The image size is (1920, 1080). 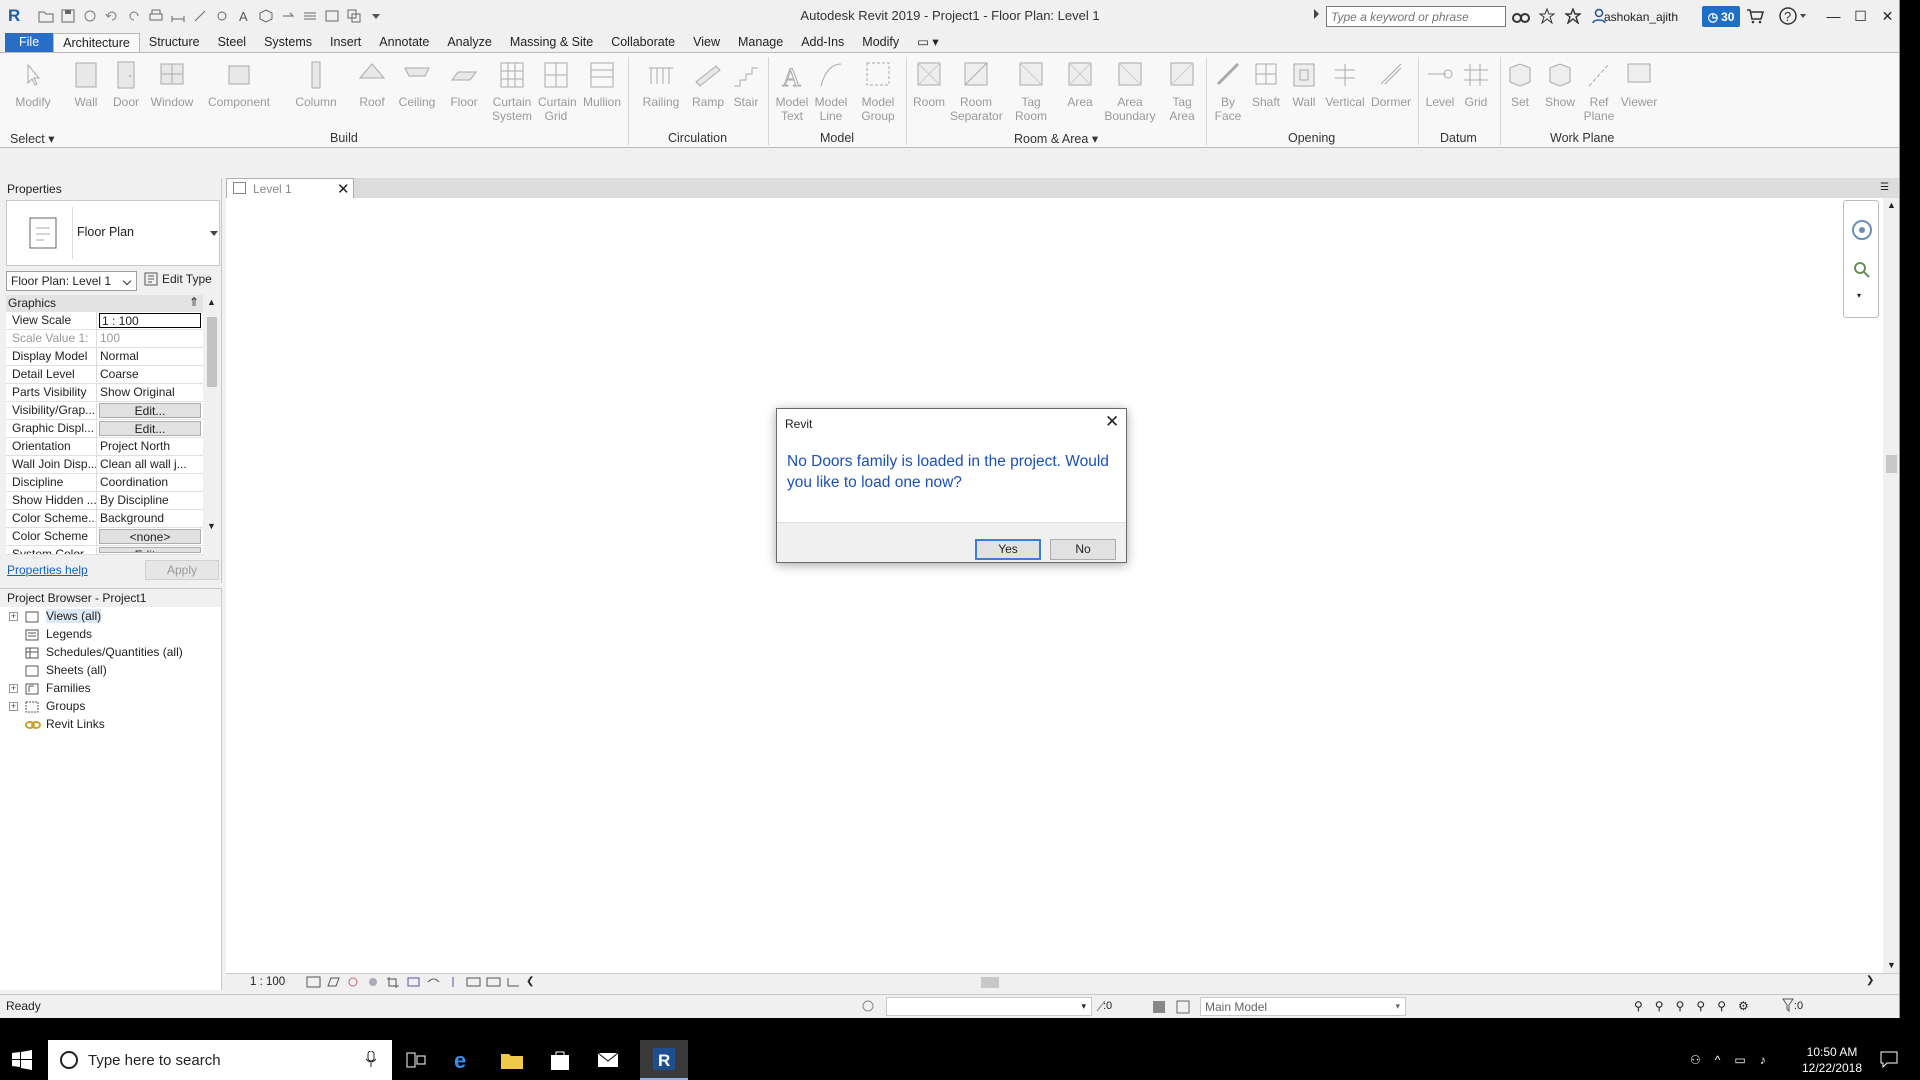 I want to click on grid-button: Grid, so click(x=1476, y=84).